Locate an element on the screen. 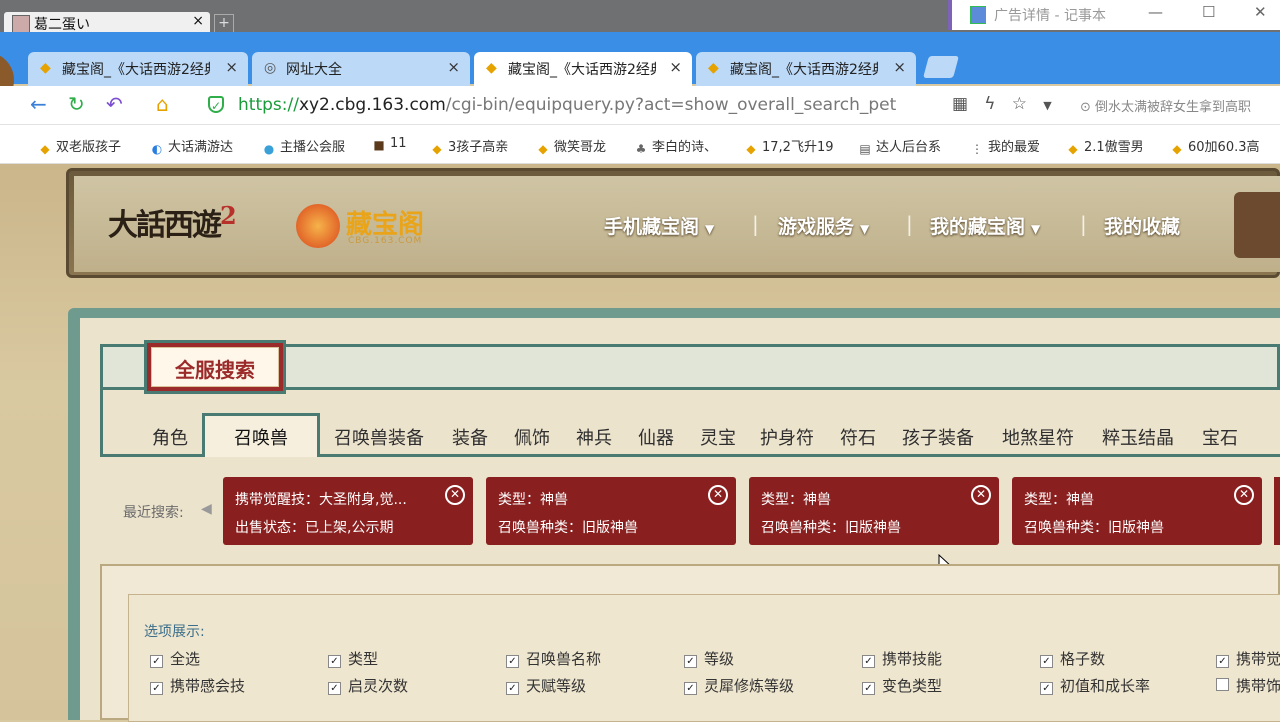 This screenshot has width=1280, height=722. bookmark-item: ♣ 李白的诗、 is located at coordinates (675, 146).